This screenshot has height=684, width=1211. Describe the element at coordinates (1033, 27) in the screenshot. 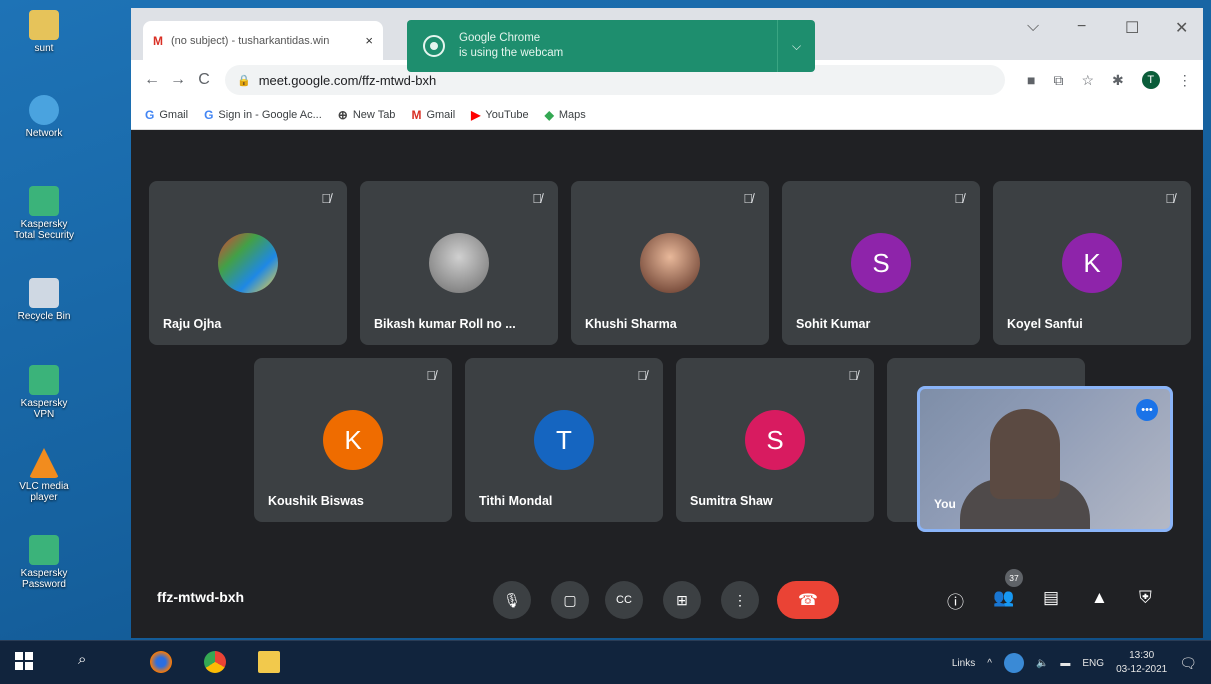

I see `tab-search-icon: ⌵` at that location.